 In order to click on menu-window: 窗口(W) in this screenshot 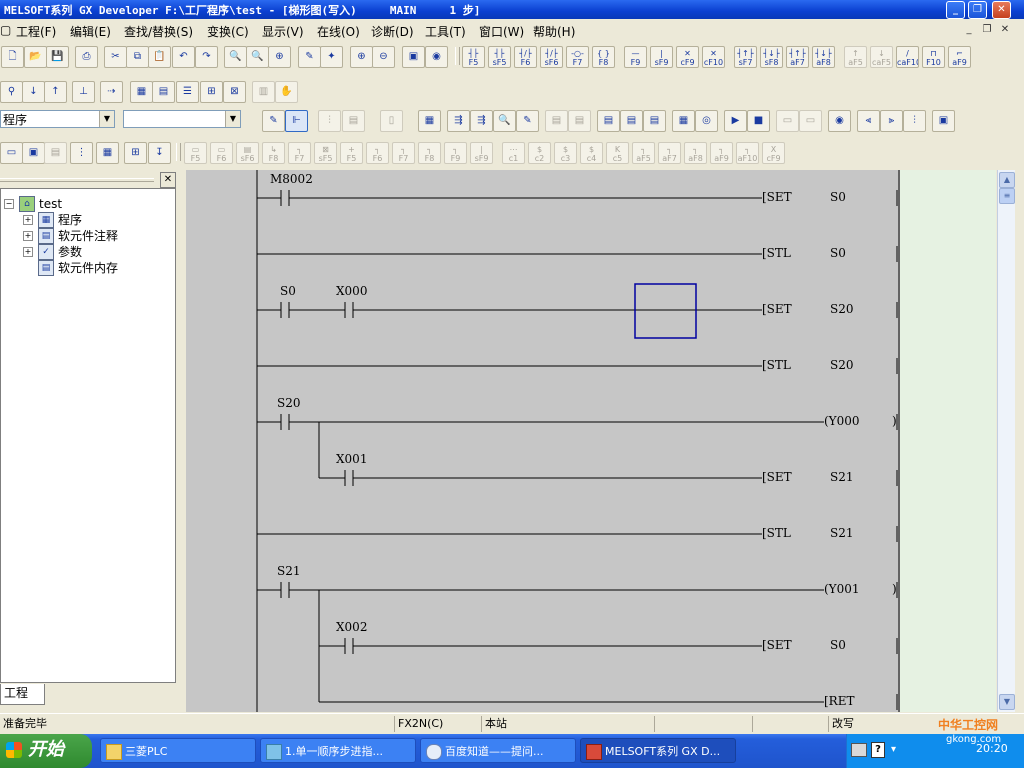, I will do `click(501, 31)`.